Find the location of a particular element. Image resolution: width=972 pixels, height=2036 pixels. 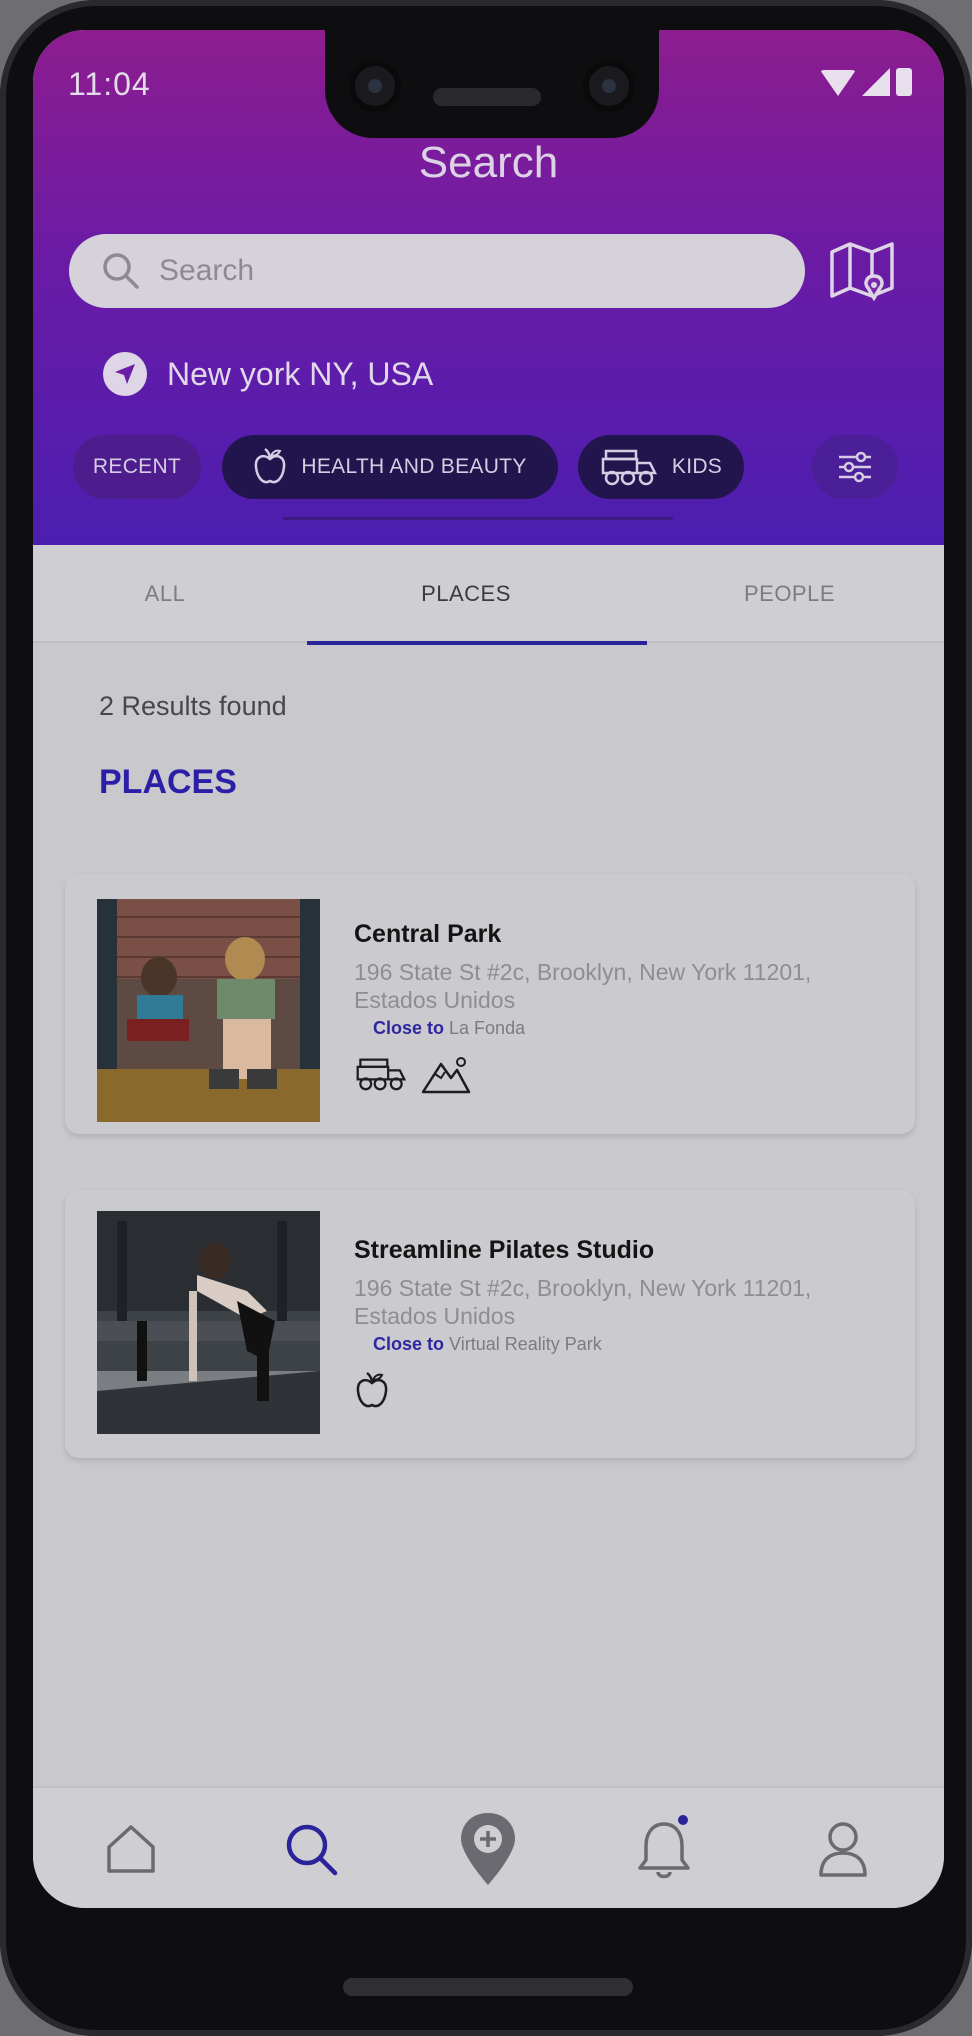

nav-home is located at coordinates (131, 1849).